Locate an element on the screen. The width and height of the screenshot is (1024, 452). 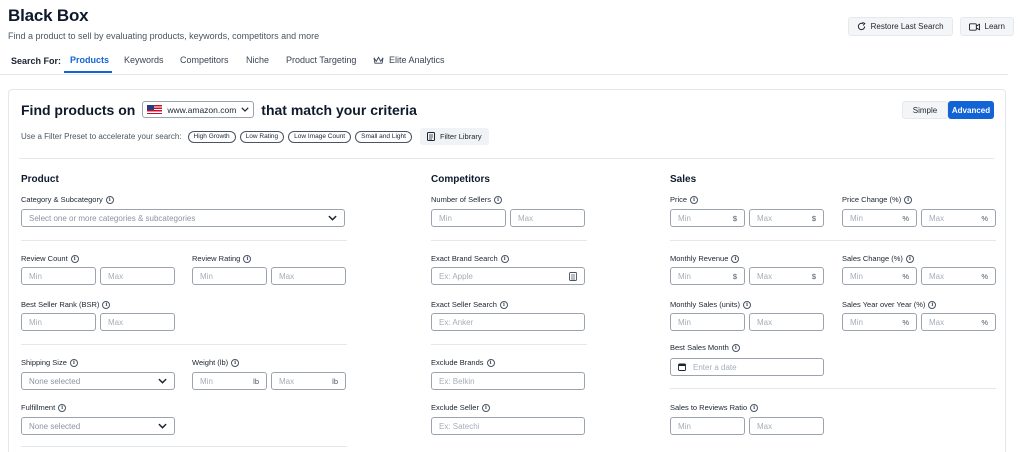
tab-keywords: Keywords is located at coordinates (144, 60).